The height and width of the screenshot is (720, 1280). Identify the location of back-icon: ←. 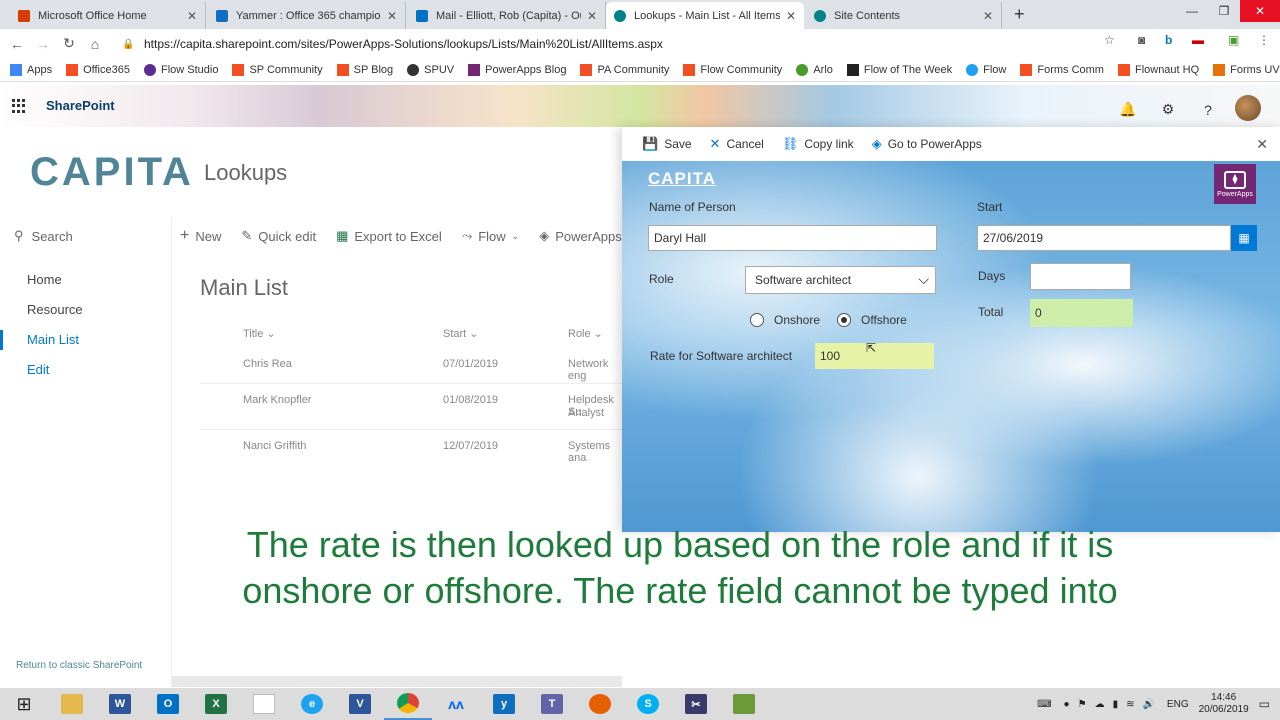
(17, 44).